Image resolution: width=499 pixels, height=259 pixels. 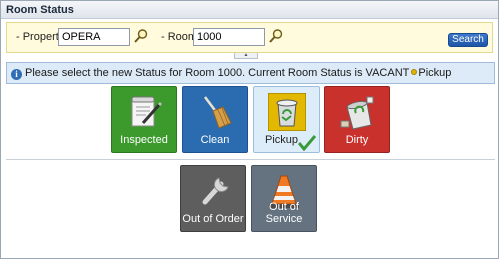 I want to click on room-lookup-icon, so click(x=276, y=36).